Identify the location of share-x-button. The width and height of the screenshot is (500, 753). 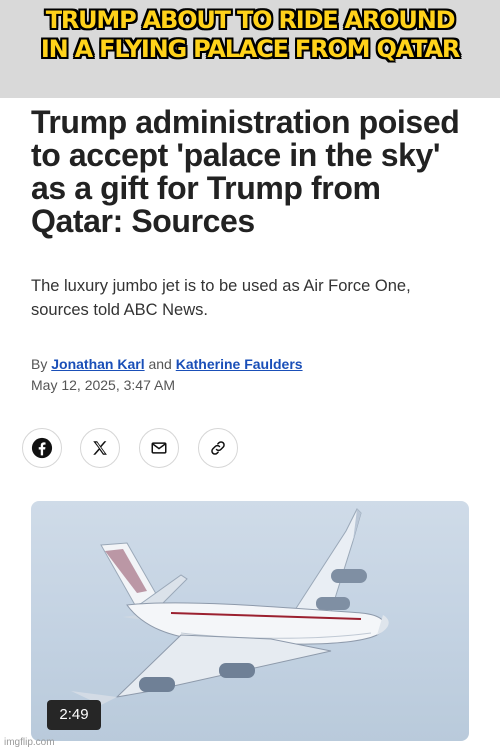
(100, 448).